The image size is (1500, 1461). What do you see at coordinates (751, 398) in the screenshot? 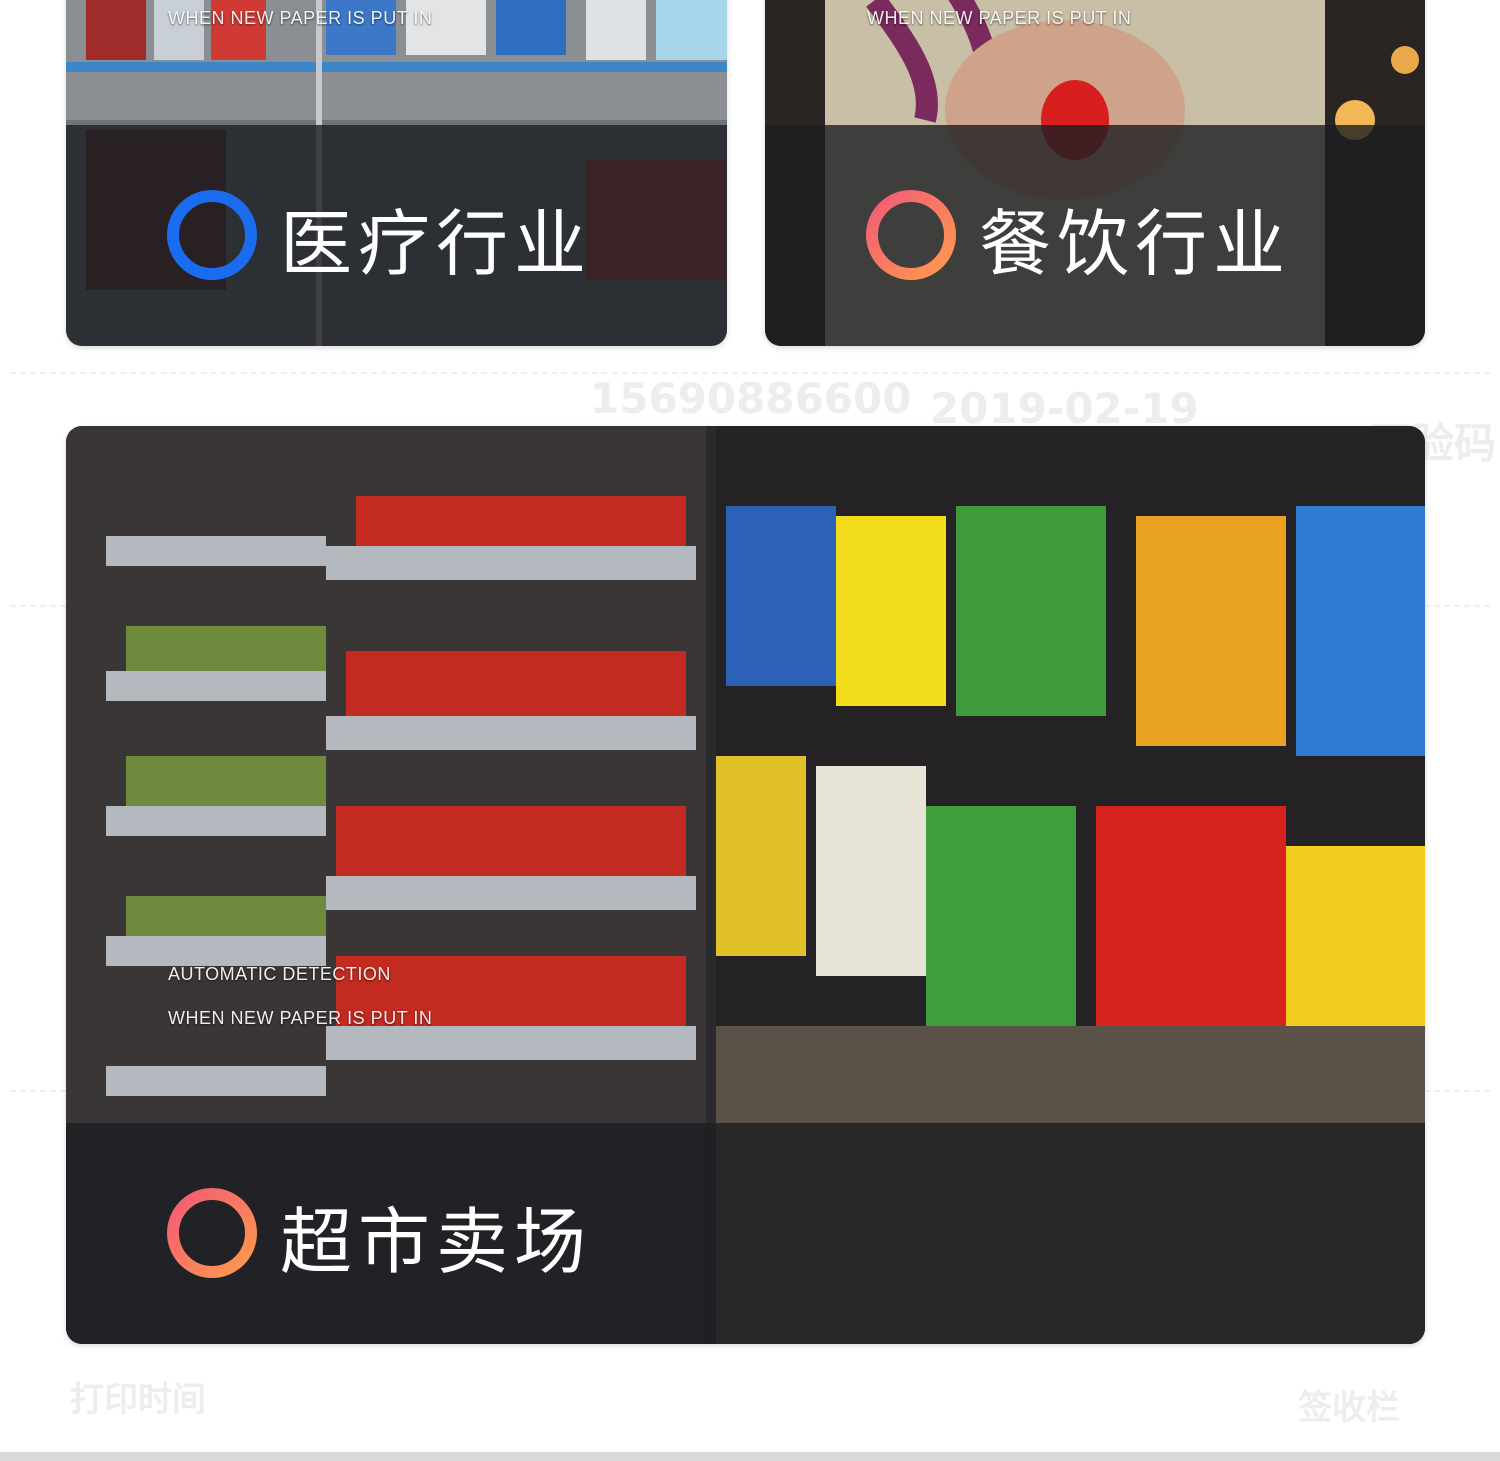
I see `receipt-phone: 15690886600` at bounding box center [751, 398].